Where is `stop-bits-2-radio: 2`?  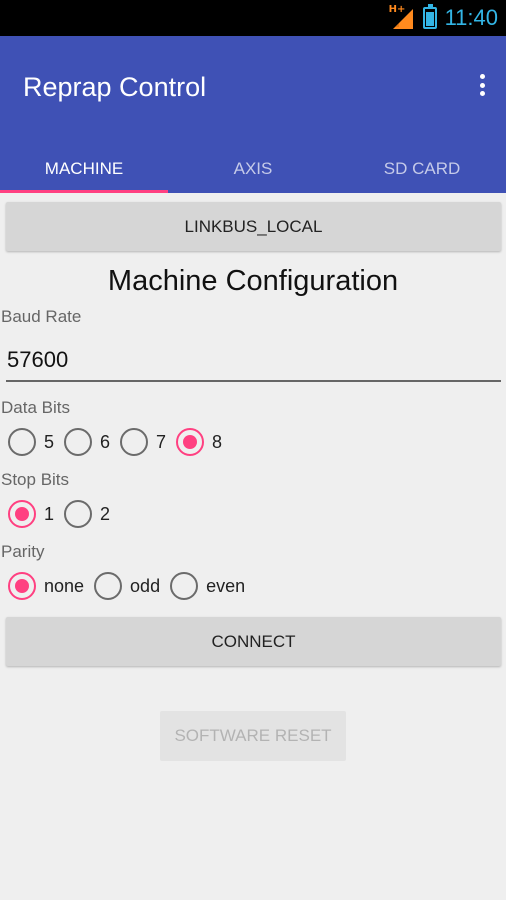 stop-bits-2-radio: 2 is located at coordinates (87, 514).